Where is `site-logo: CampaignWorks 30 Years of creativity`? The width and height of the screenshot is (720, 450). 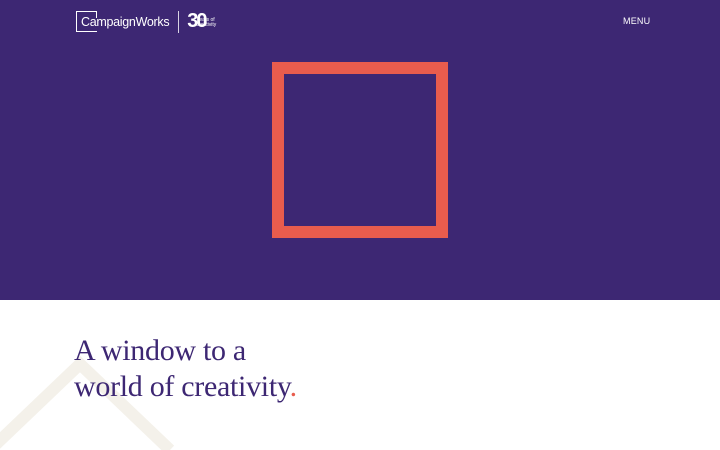 site-logo: CampaignWorks 30 Years of creativity is located at coordinates (148, 21).